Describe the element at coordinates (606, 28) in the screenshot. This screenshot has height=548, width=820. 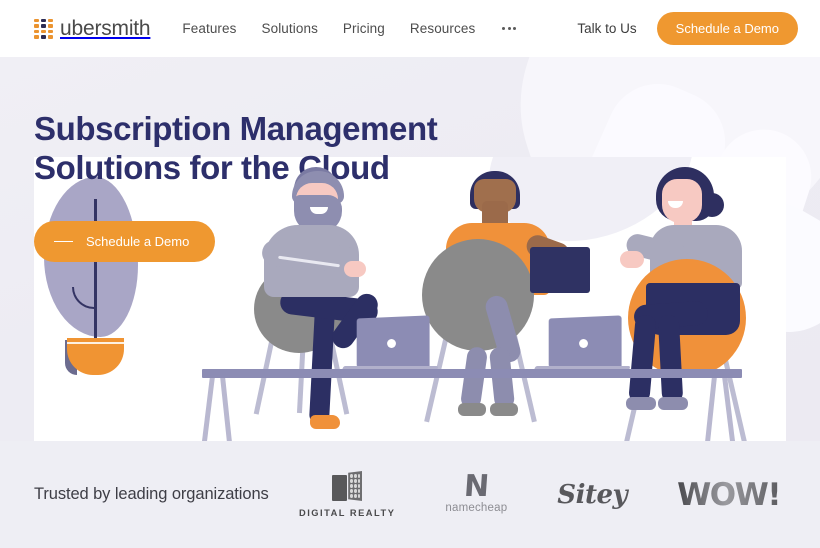
I see `talk-to-us-link: Talk to Us` at that location.